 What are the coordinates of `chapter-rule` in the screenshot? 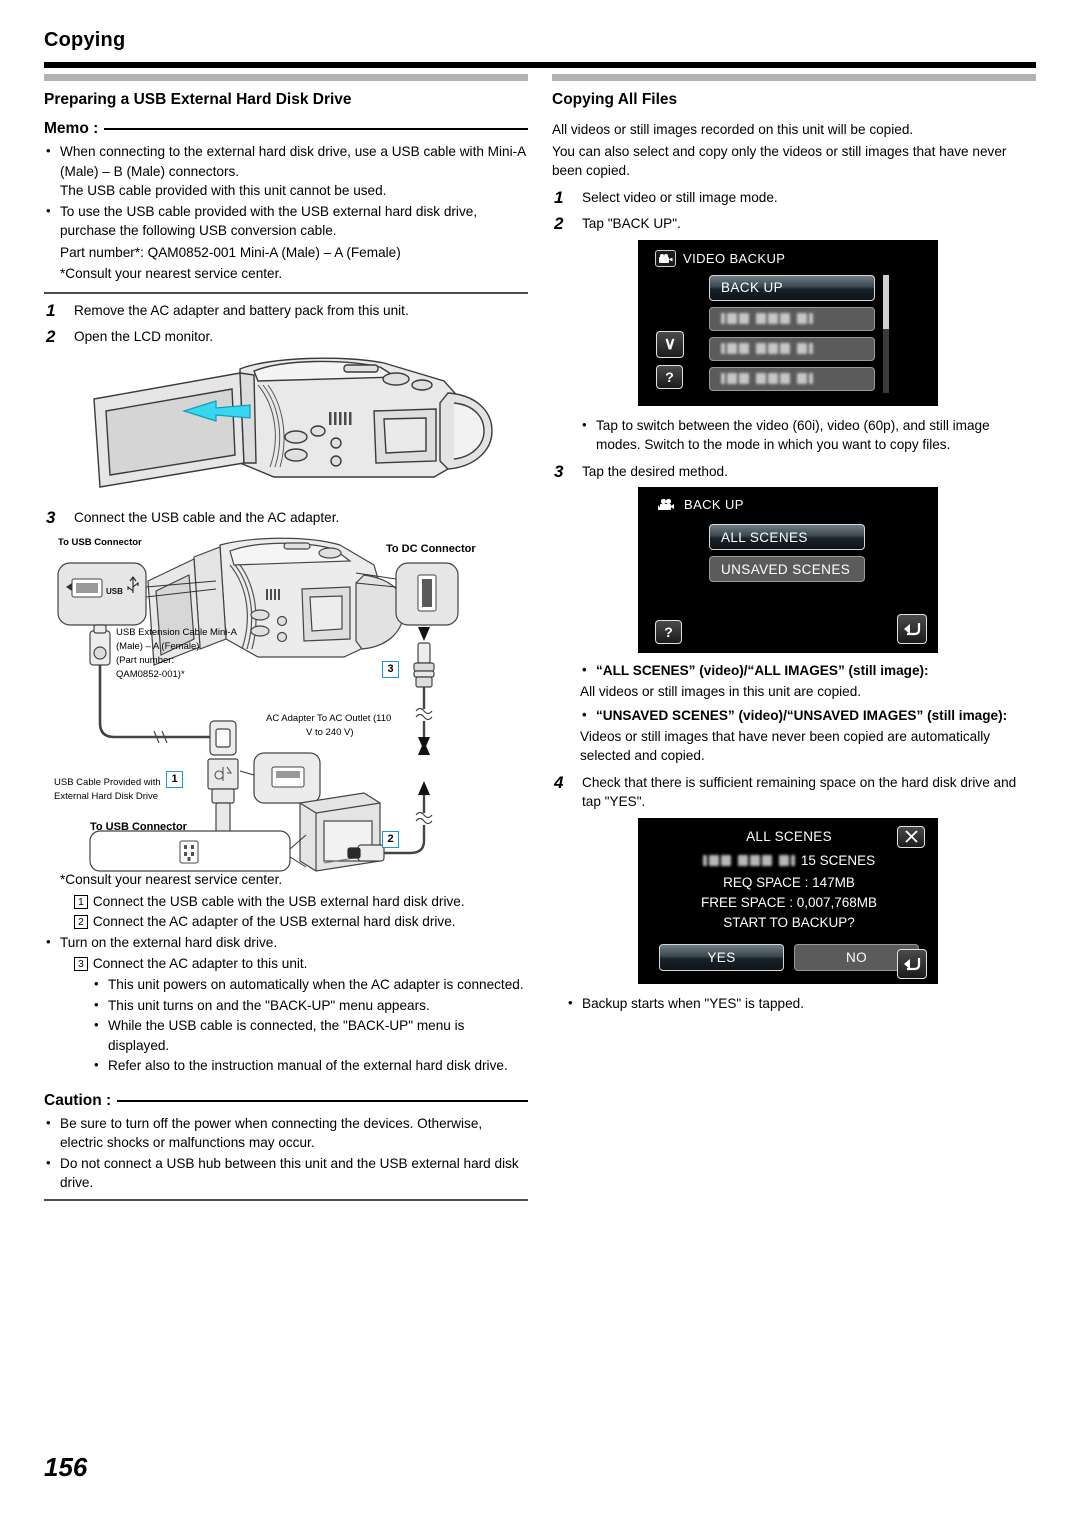 It's located at (540, 65).